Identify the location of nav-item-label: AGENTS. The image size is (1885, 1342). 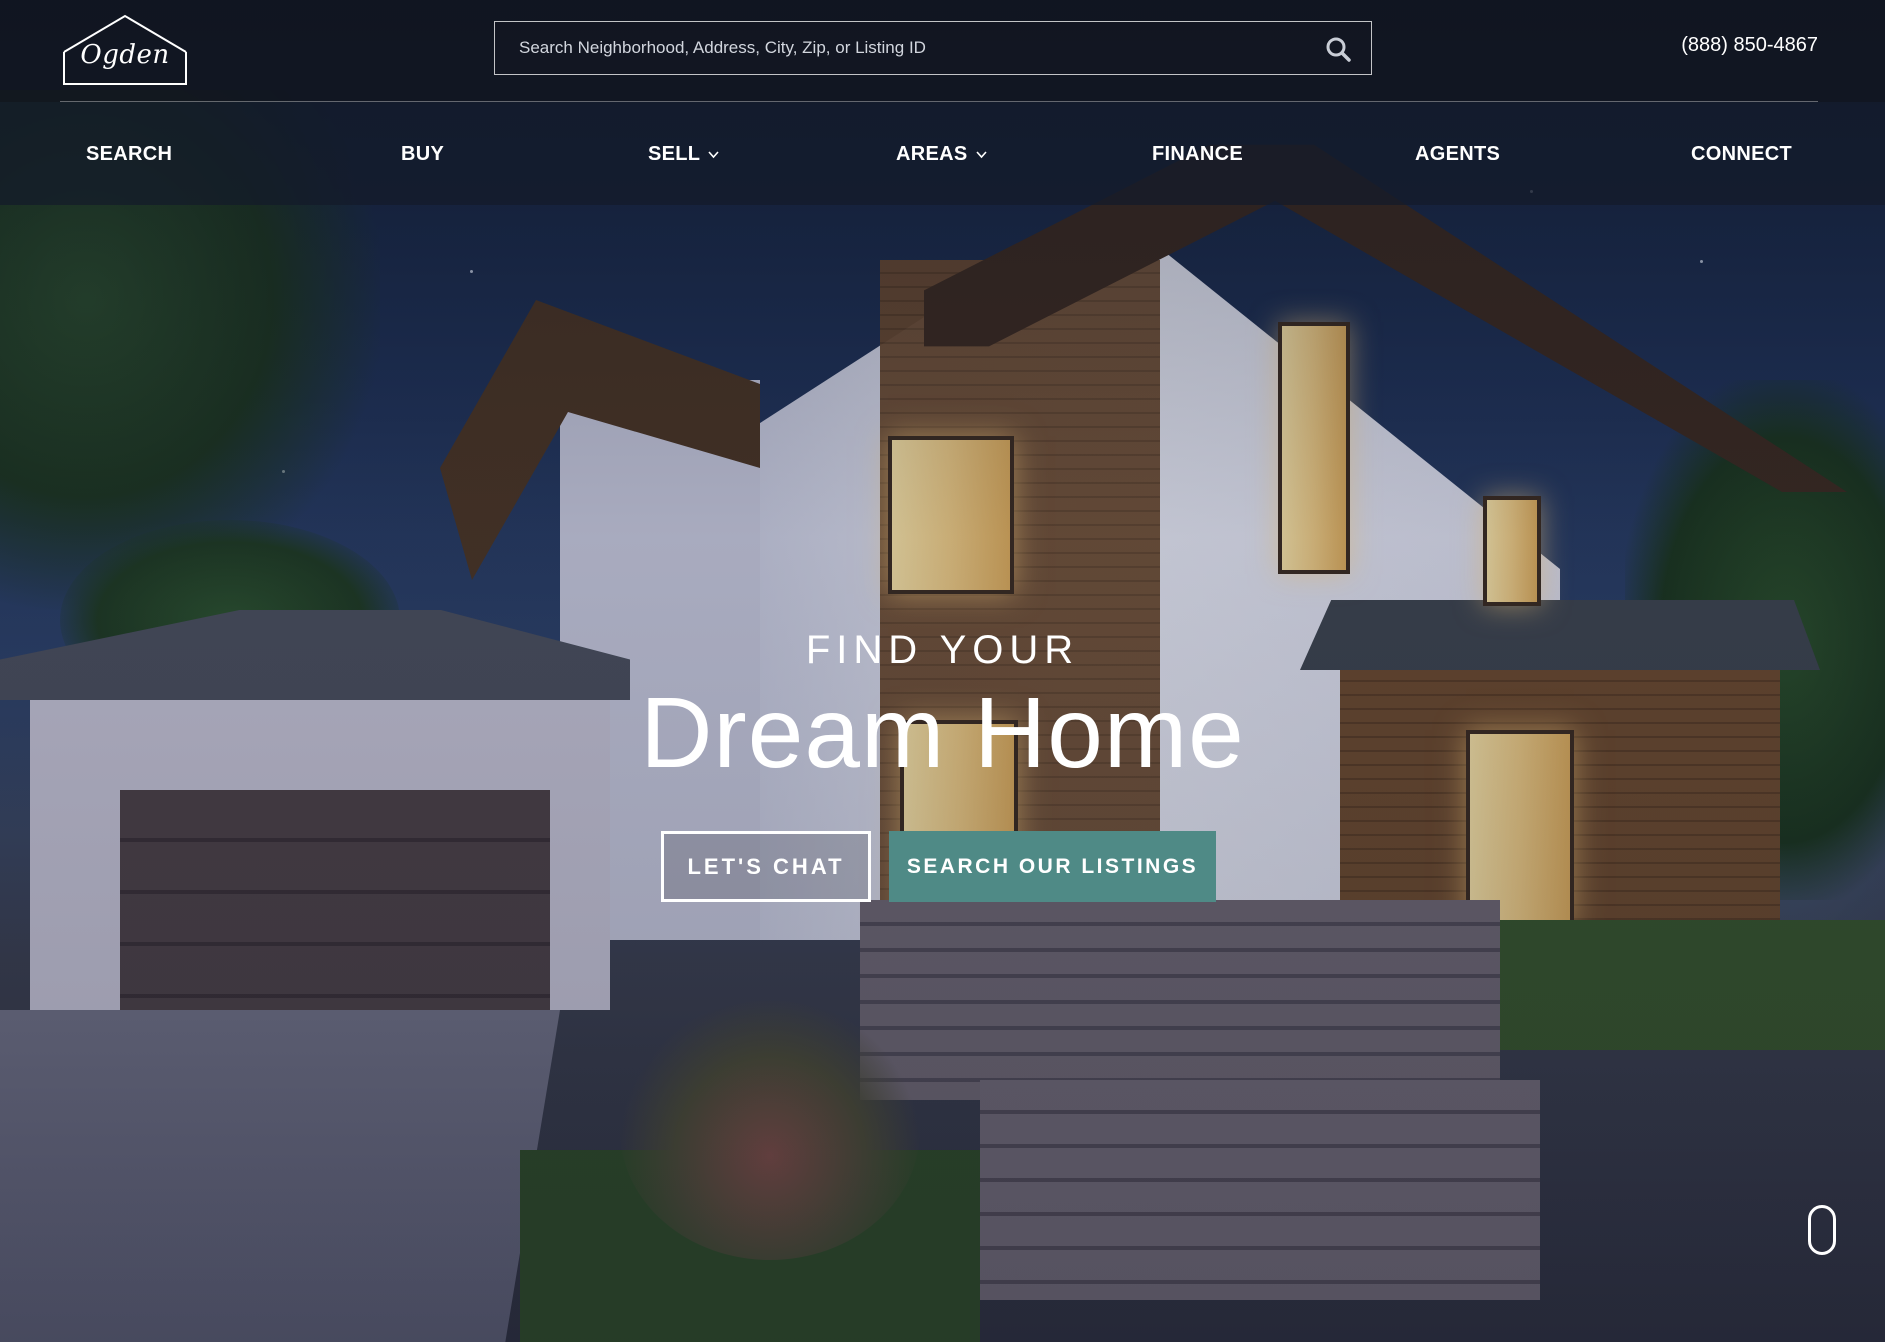
(1458, 154).